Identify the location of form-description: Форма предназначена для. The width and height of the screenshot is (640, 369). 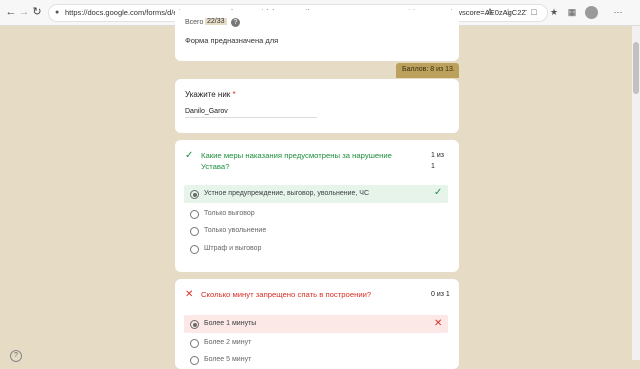
(232, 40).